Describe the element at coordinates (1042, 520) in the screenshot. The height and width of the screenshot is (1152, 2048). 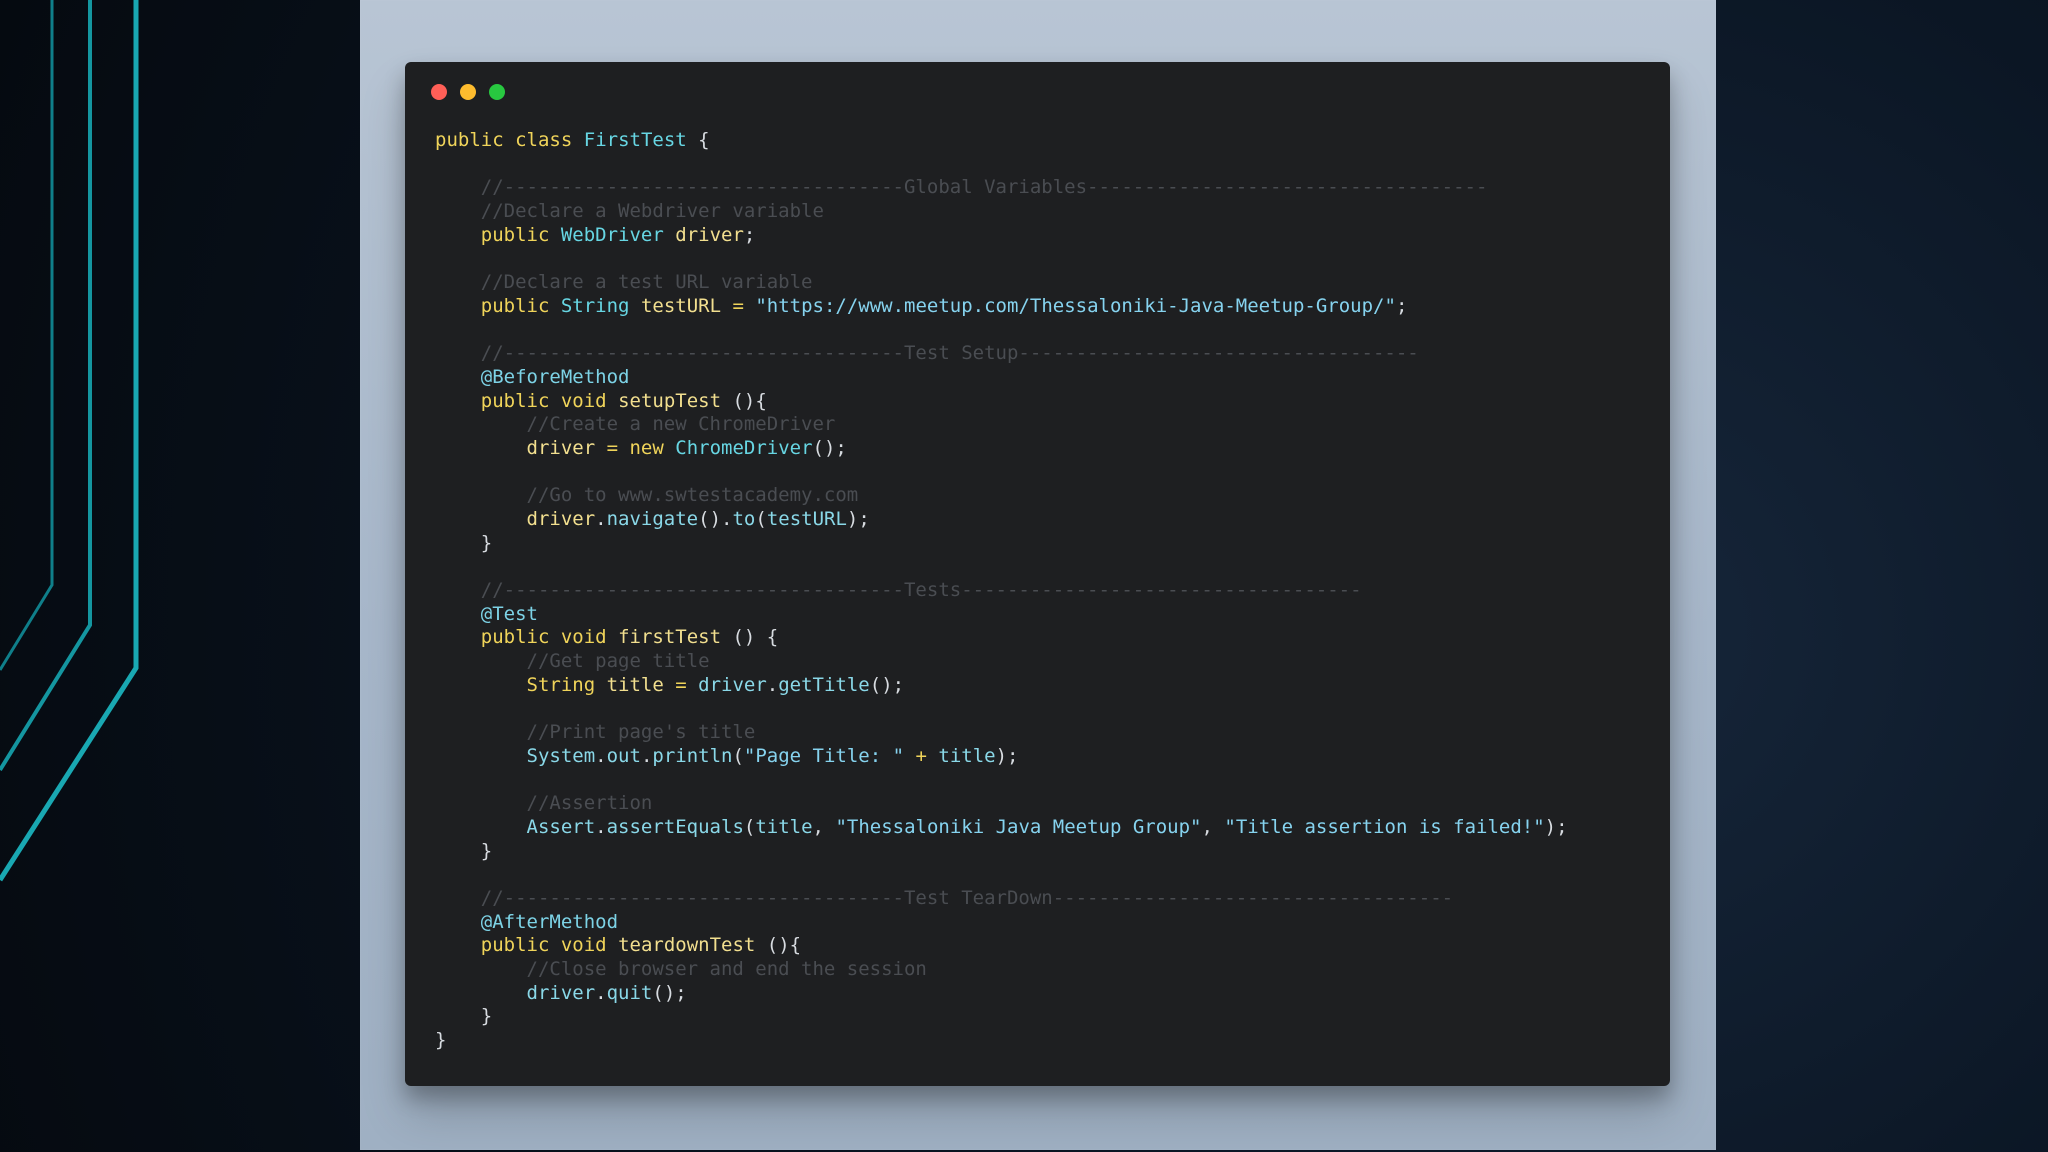
I see `code-line-17: driver.navigate().to(testURL);` at that location.